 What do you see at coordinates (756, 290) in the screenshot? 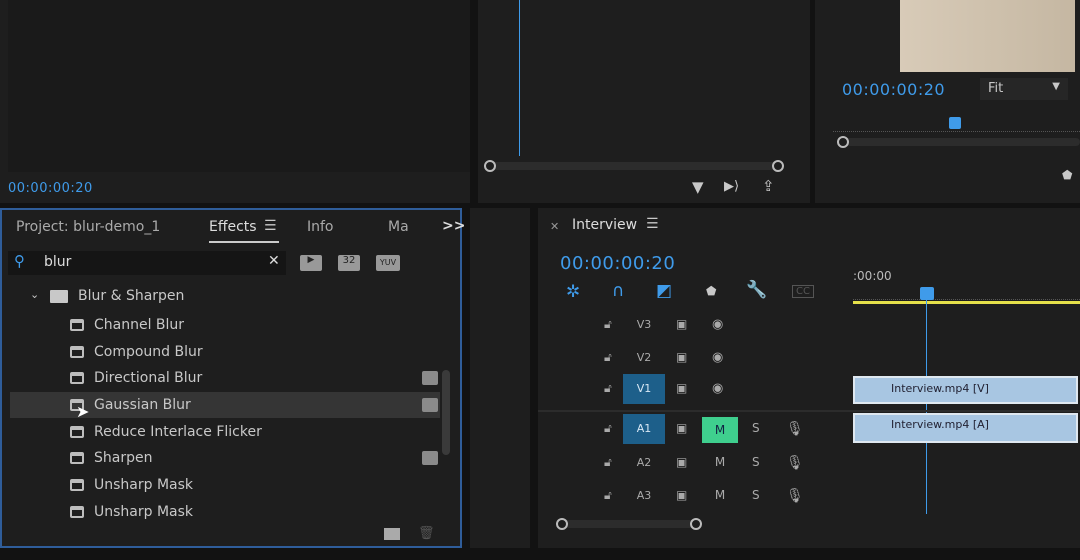
I see `wrench-icon: 🔧` at bounding box center [756, 290].